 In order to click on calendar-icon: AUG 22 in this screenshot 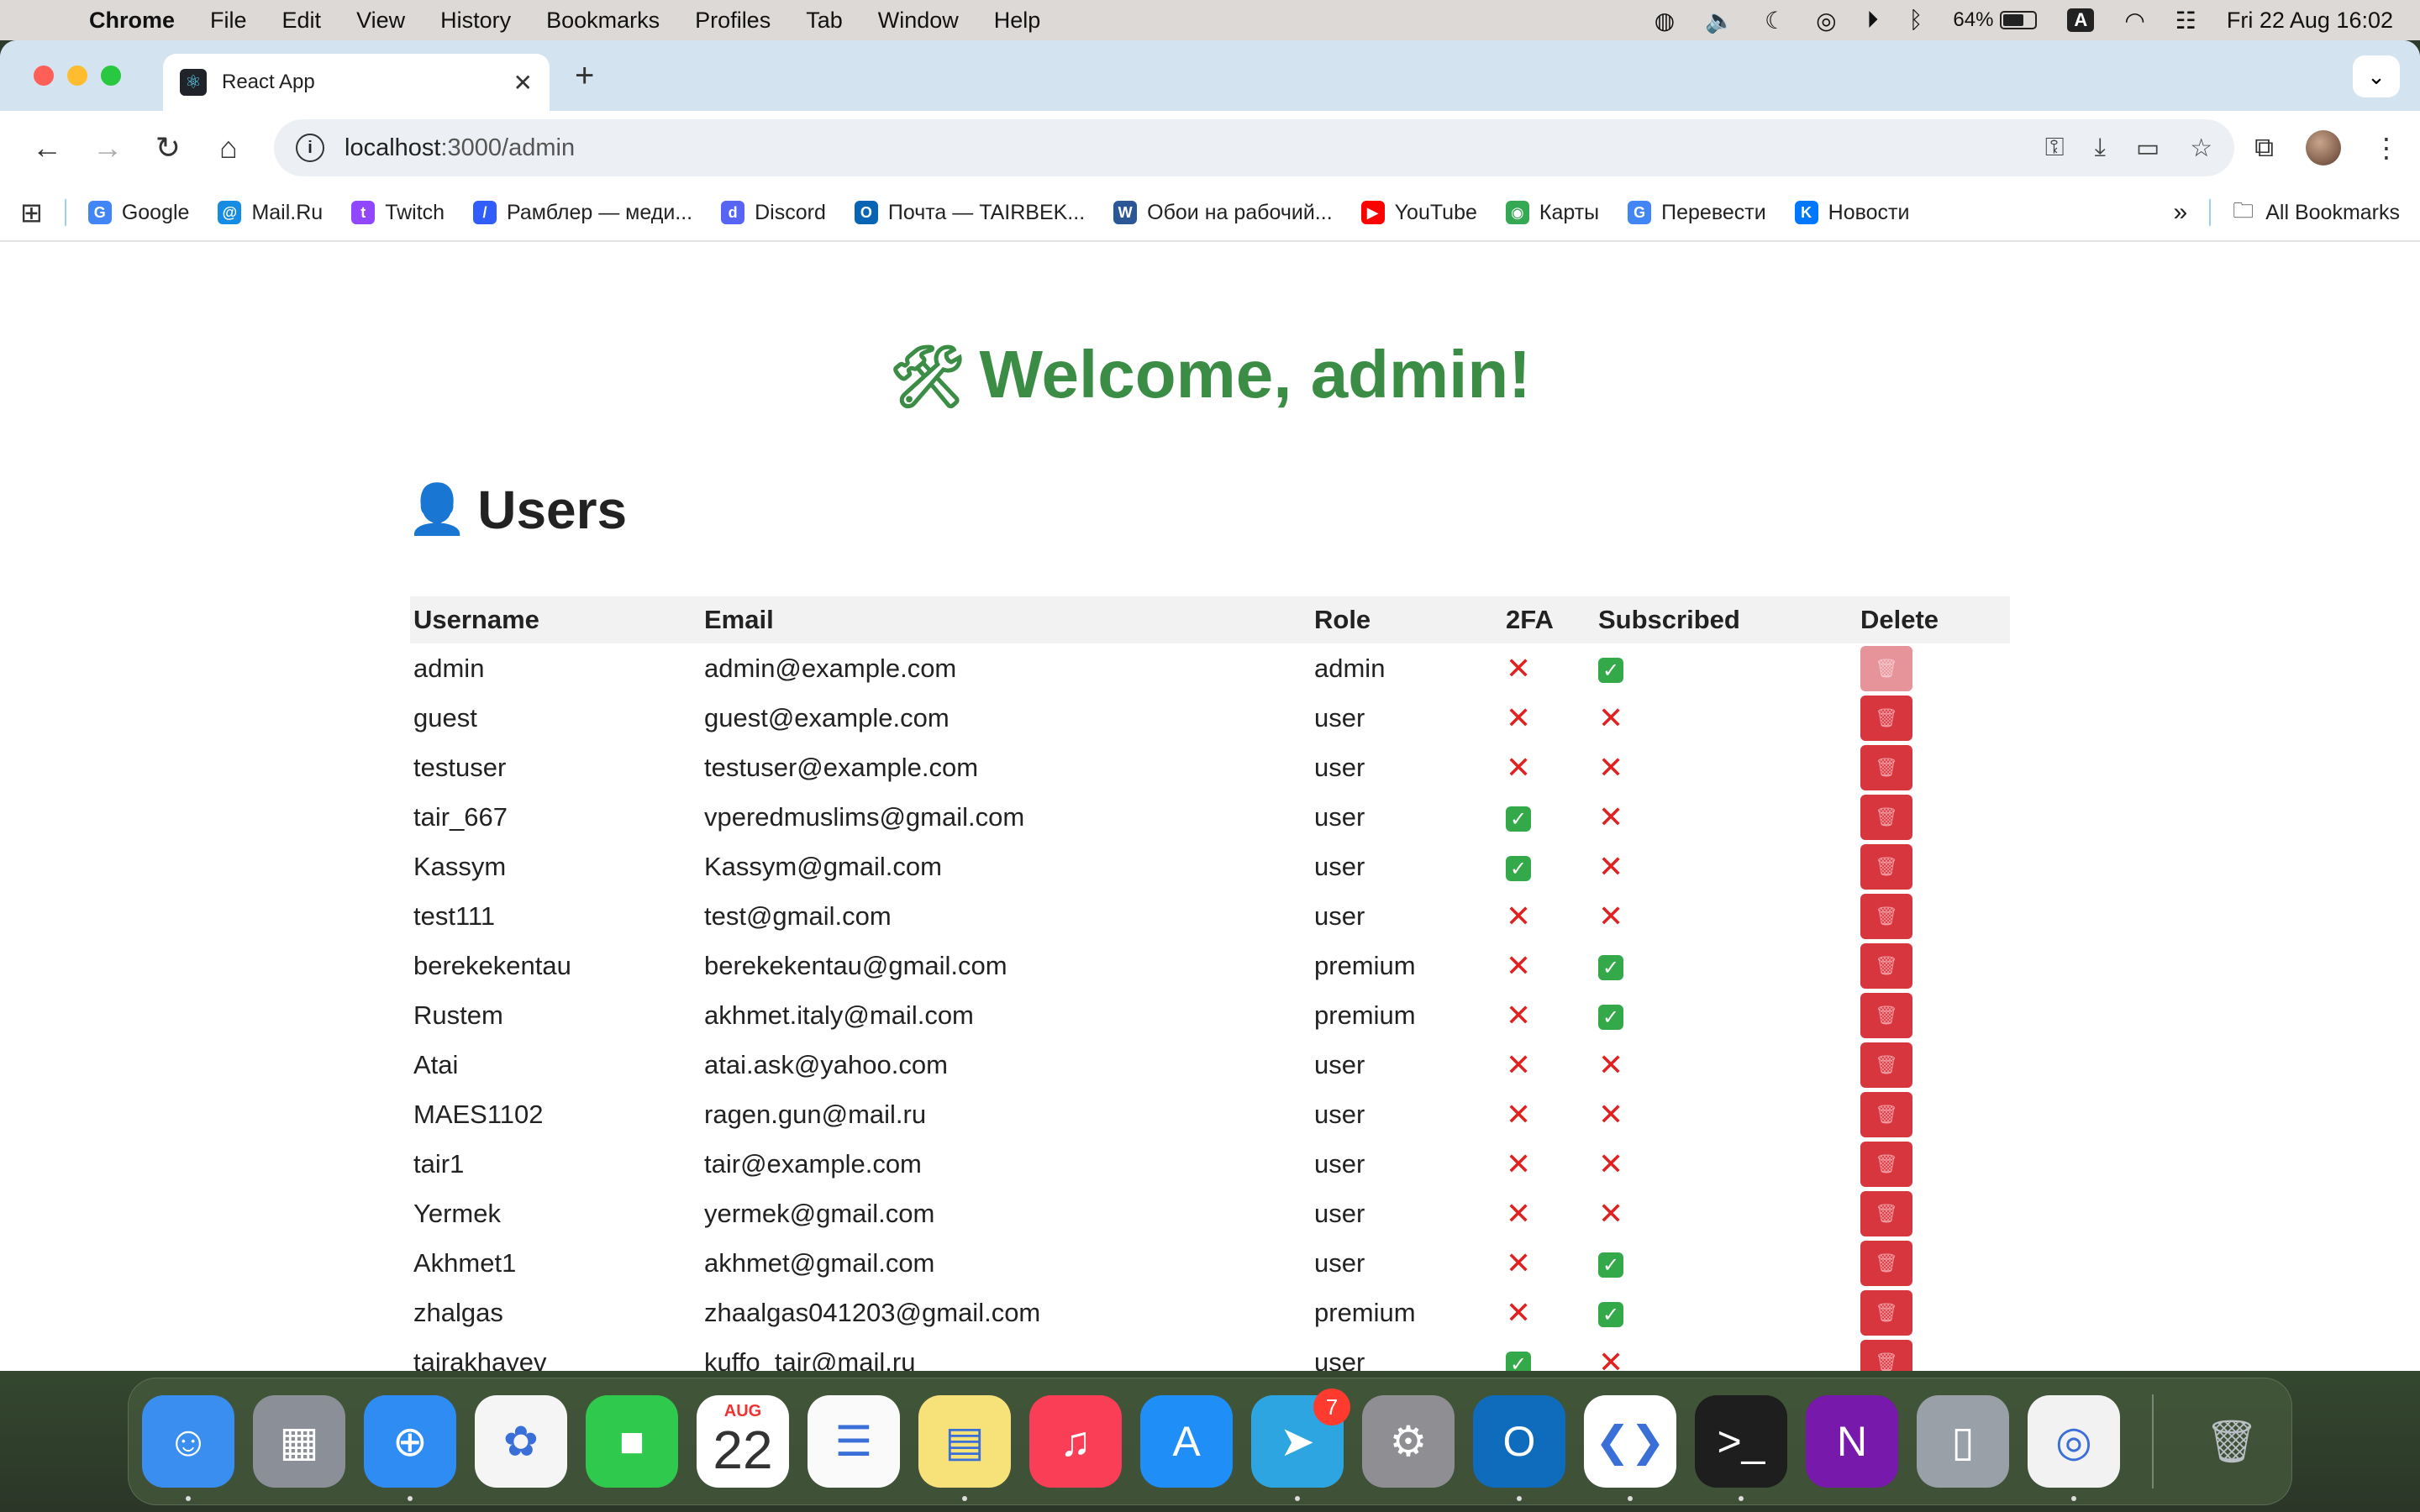, I will do `click(743, 1441)`.